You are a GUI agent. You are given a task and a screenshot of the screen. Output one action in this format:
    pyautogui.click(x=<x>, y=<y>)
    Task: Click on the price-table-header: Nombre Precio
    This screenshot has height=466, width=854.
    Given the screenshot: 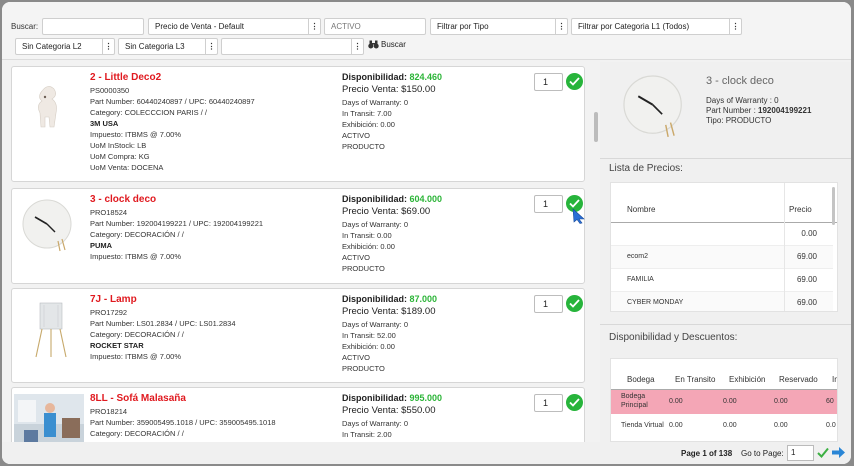 What is the action you would take?
    pyautogui.click(x=724, y=203)
    